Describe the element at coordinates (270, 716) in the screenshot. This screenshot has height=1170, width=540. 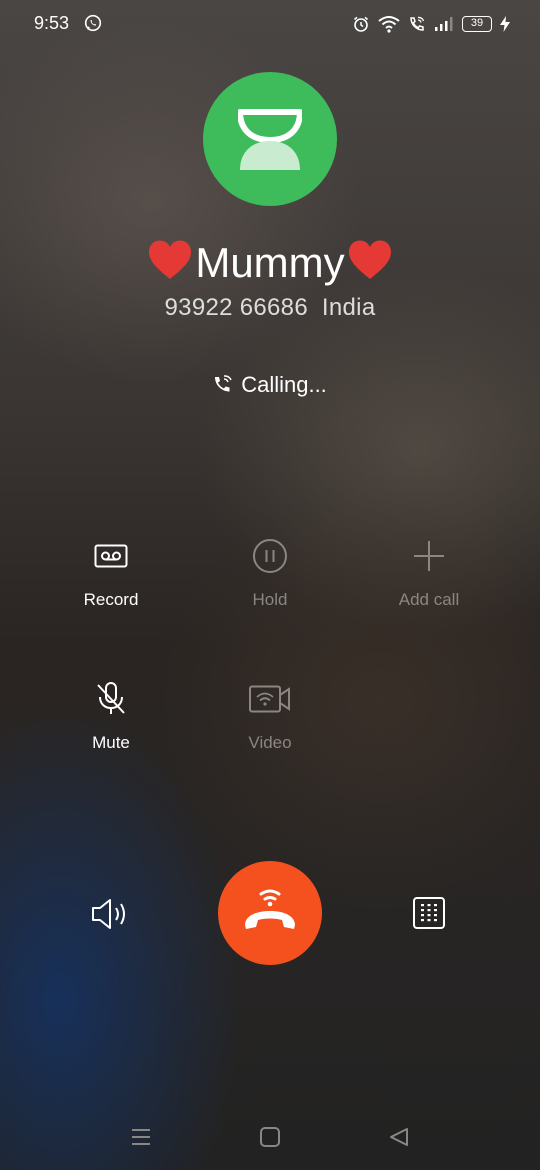
I see `video-button: Video` at that location.